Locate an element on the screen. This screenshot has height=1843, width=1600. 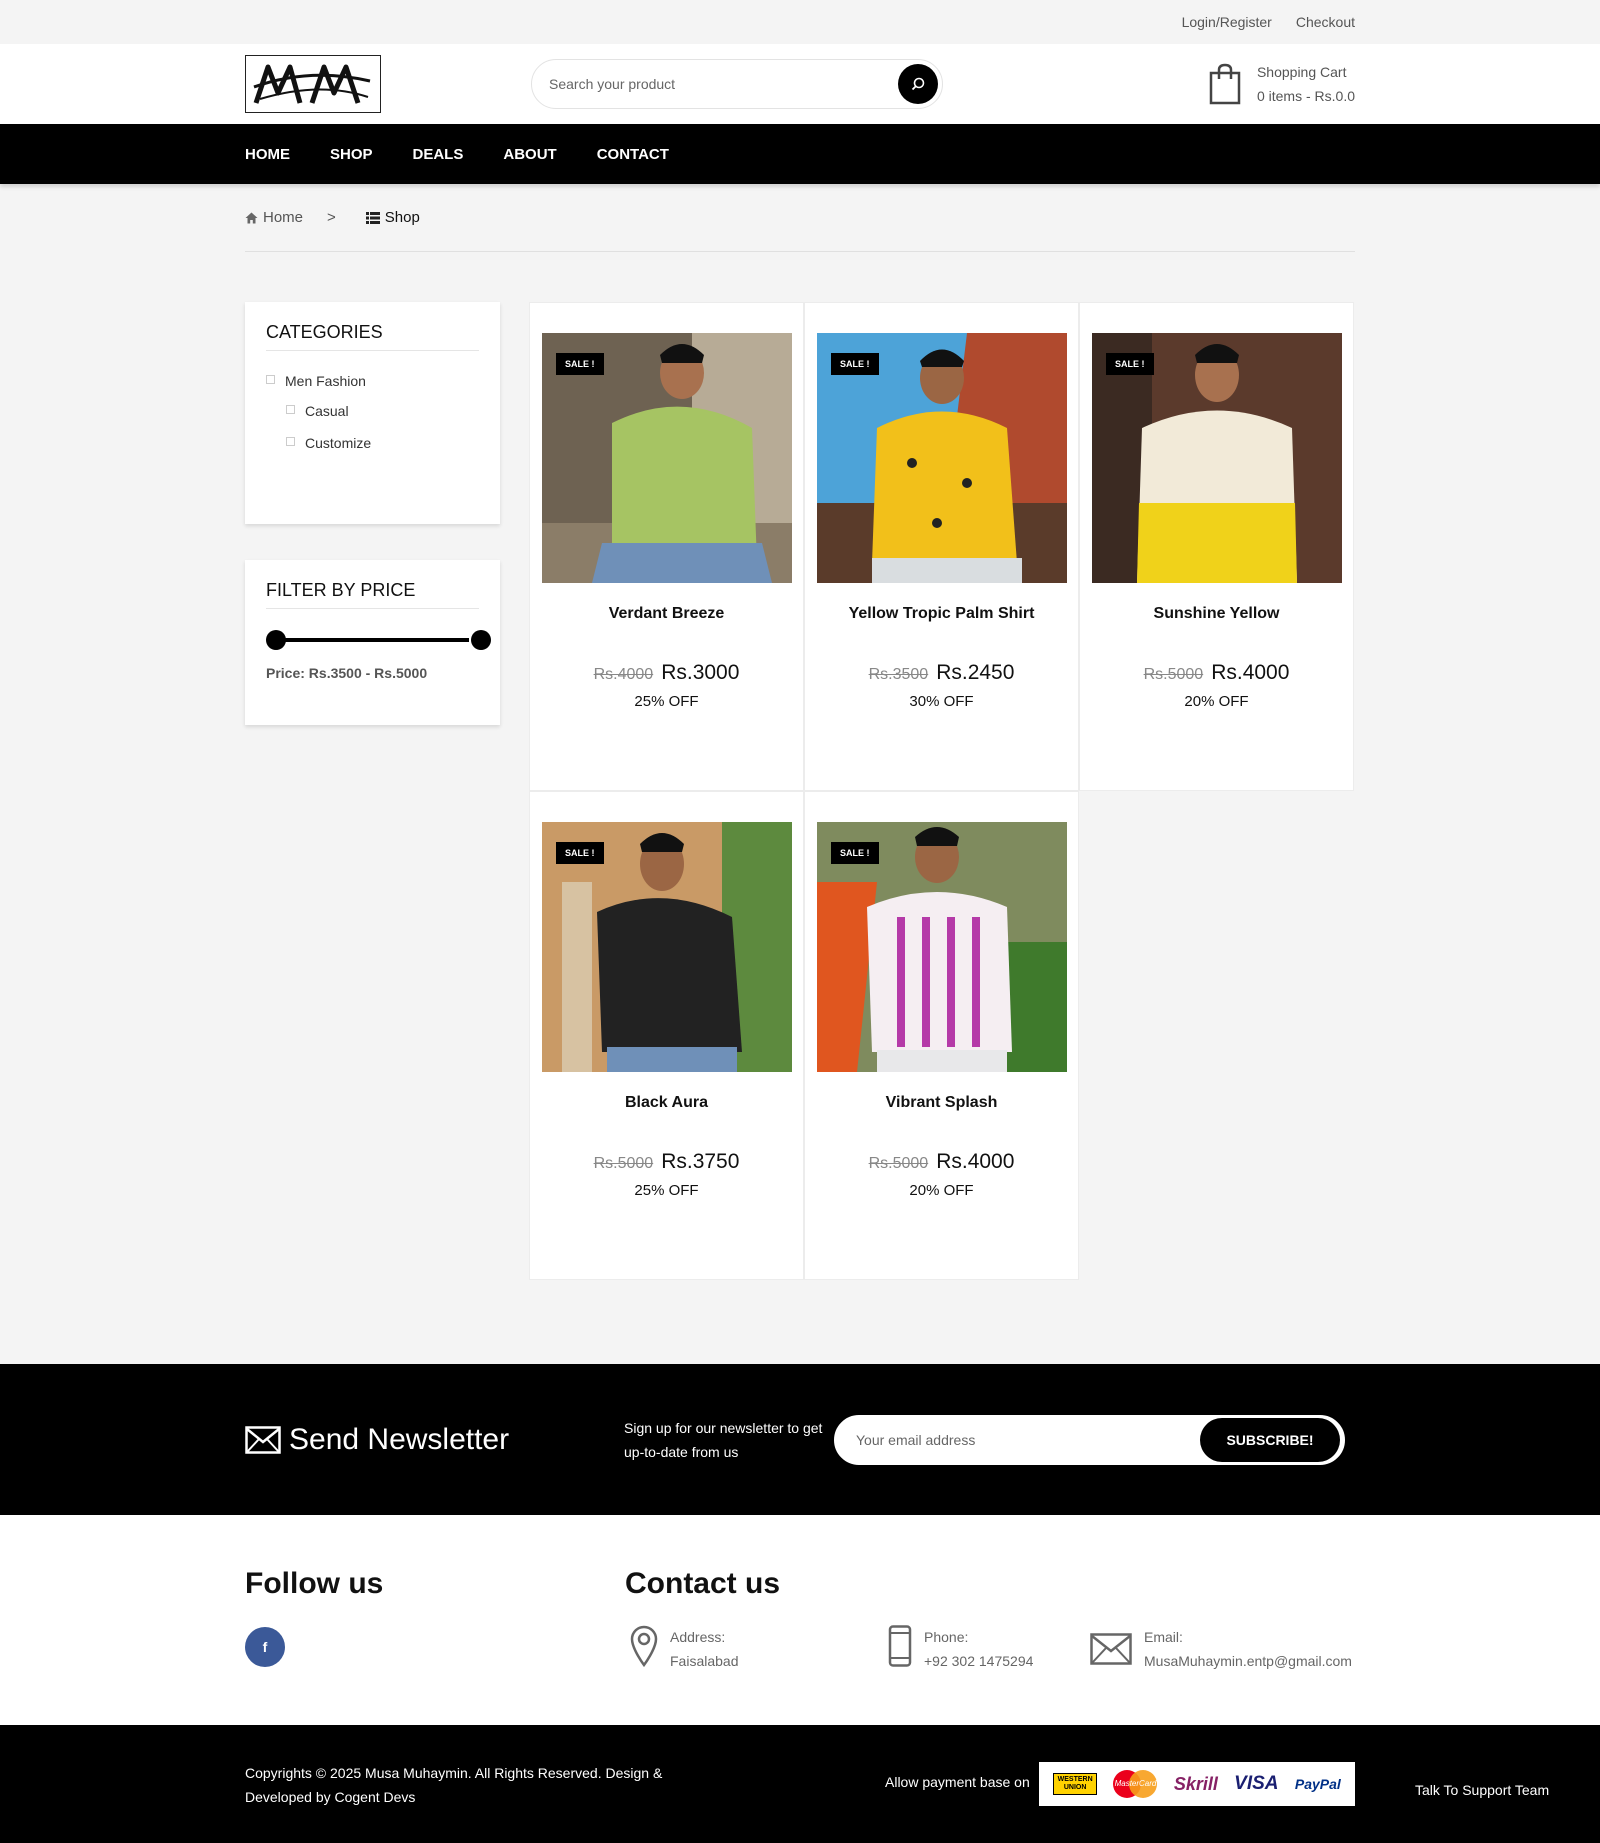
product-name: Black Aura is located at coordinates (666, 1103).